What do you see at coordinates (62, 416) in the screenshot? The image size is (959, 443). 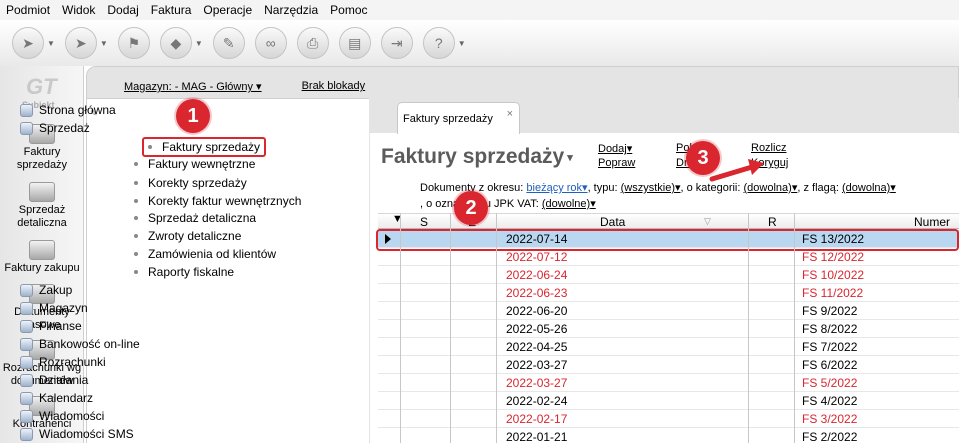 I see `tree-node-wiadomosci: Wiadomości` at bounding box center [62, 416].